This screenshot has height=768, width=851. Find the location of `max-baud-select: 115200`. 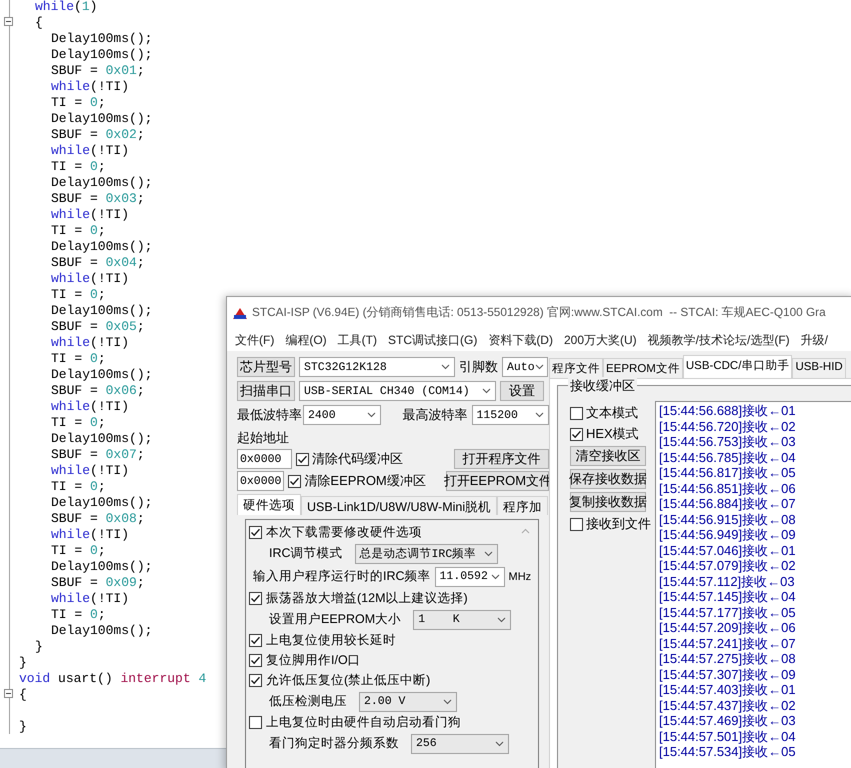

max-baud-select: 115200 is located at coordinates (510, 415).